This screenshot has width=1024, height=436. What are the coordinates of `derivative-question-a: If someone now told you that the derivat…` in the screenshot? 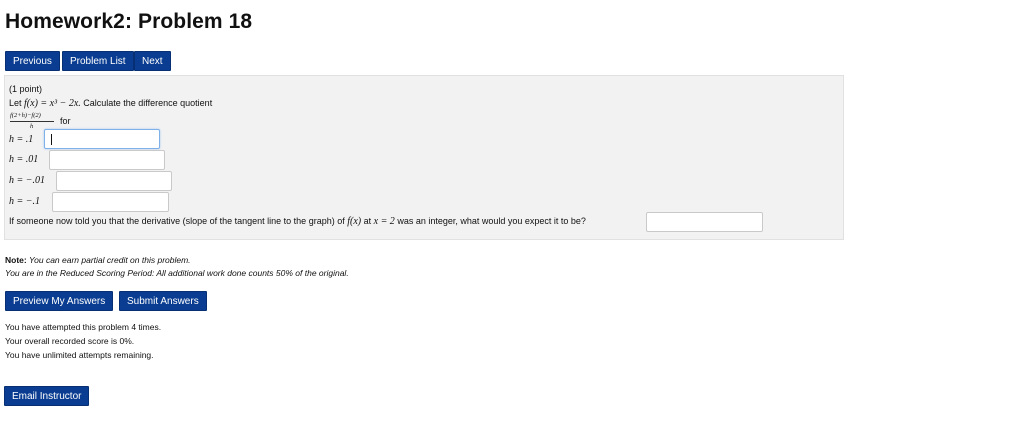 It's located at (178, 221).